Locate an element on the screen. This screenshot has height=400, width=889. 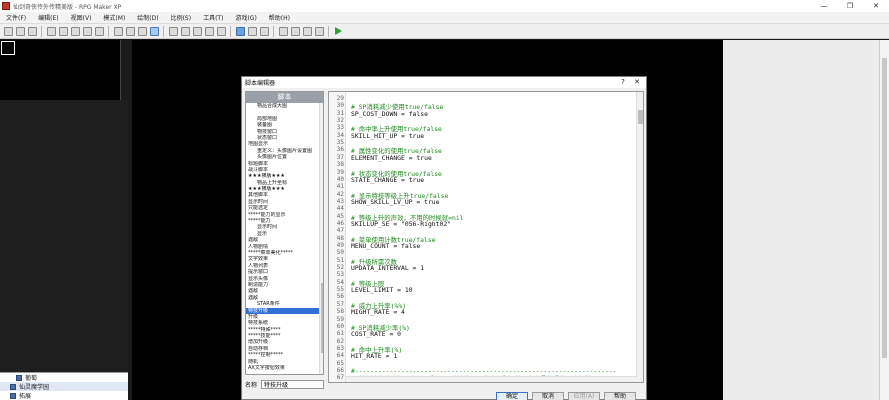
line-number: 68 is located at coordinates (336, 382).